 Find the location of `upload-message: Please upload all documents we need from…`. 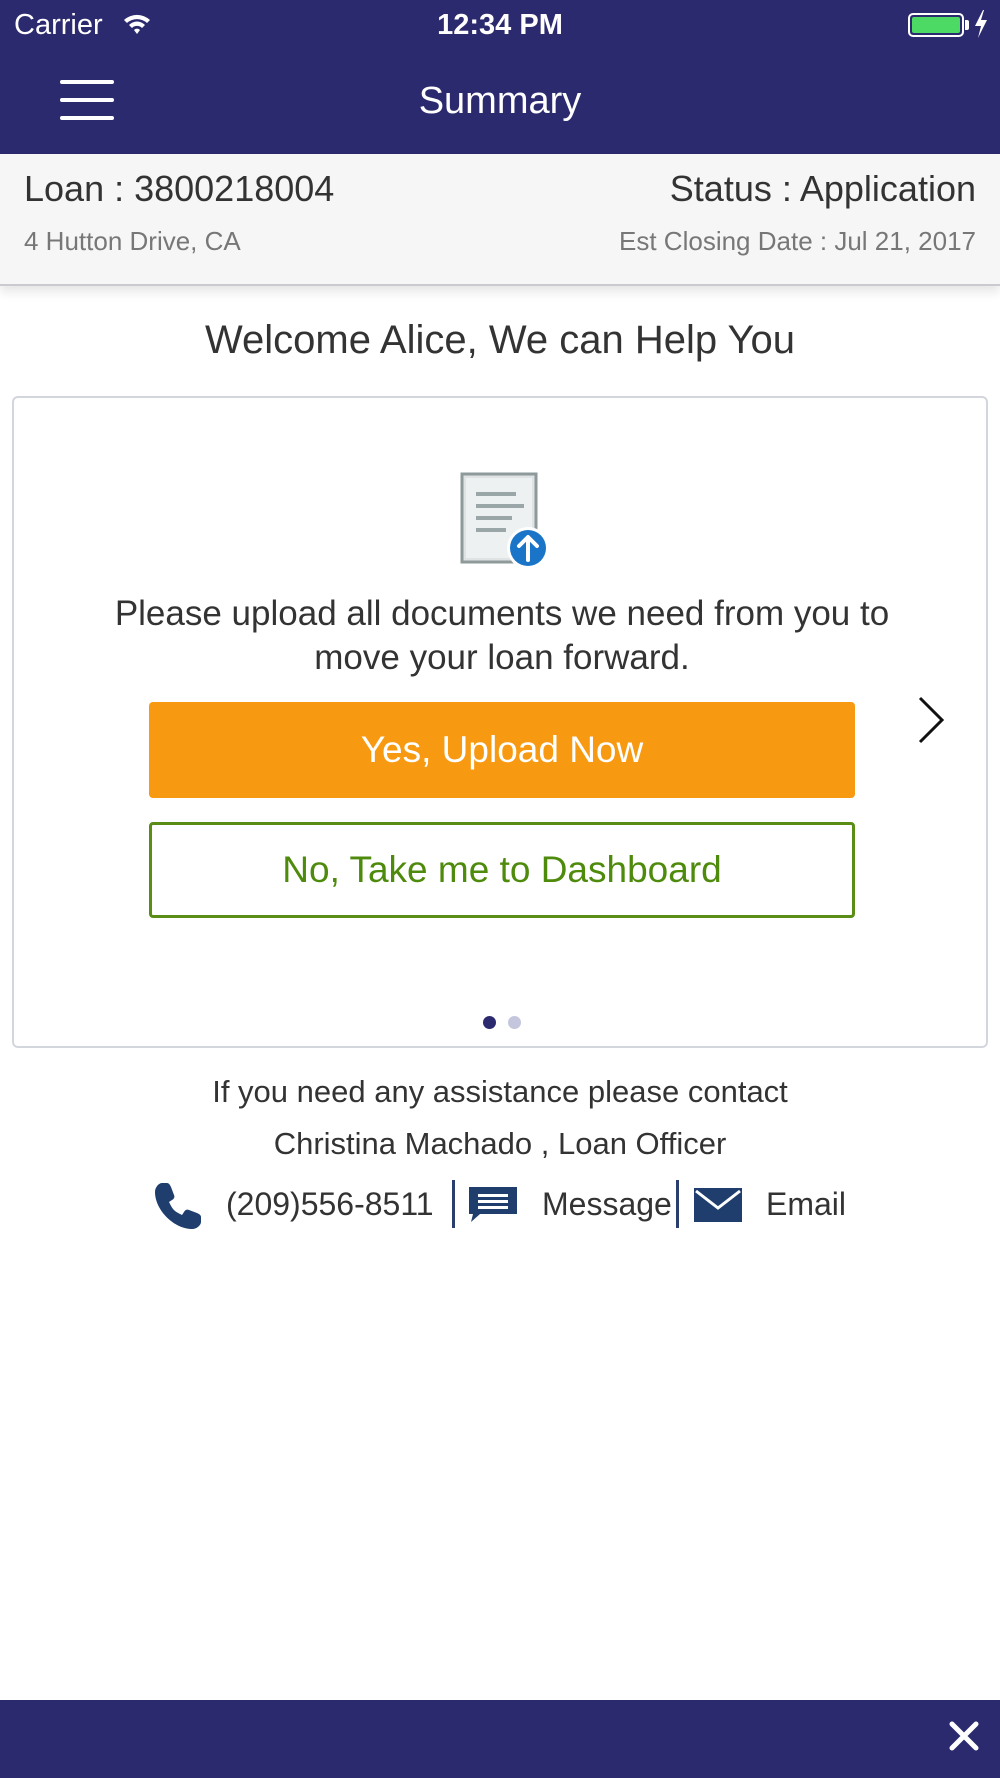

upload-message: Please upload all documents we need from… is located at coordinates (502, 635).